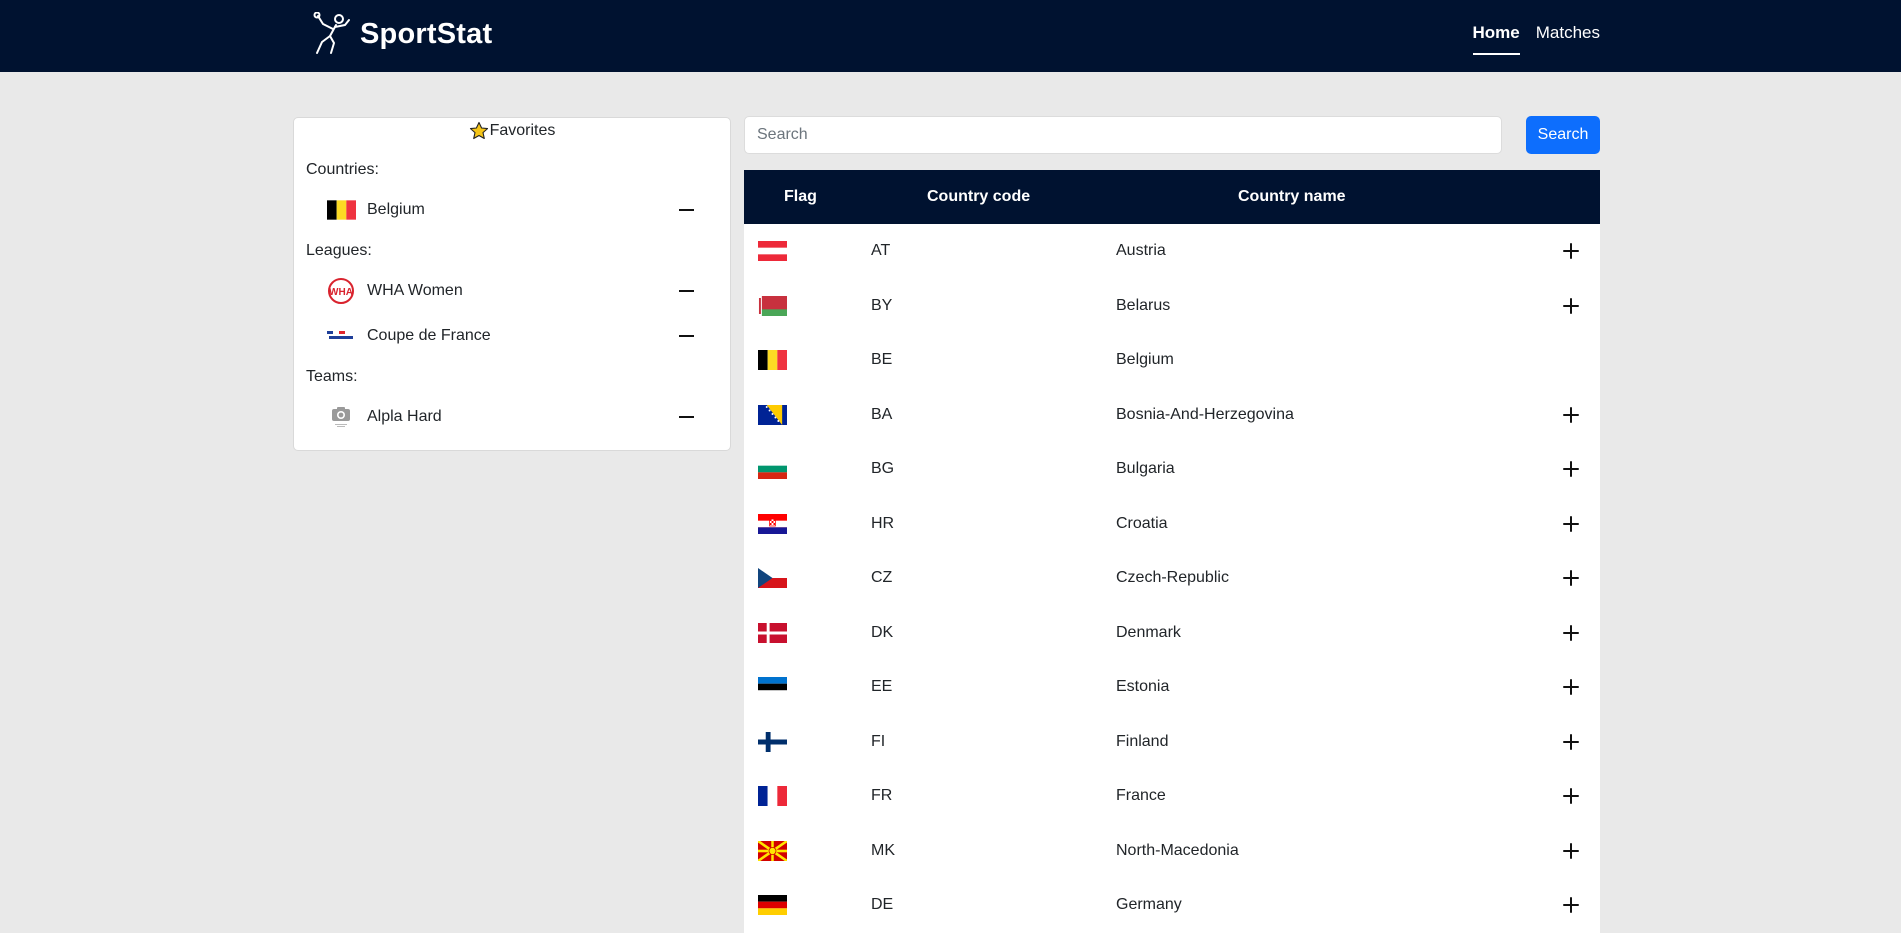 The width and height of the screenshot is (1901, 933). Describe the element at coordinates (882, 904) in the screenshot. I see `country-code-cell: DE` at that location.